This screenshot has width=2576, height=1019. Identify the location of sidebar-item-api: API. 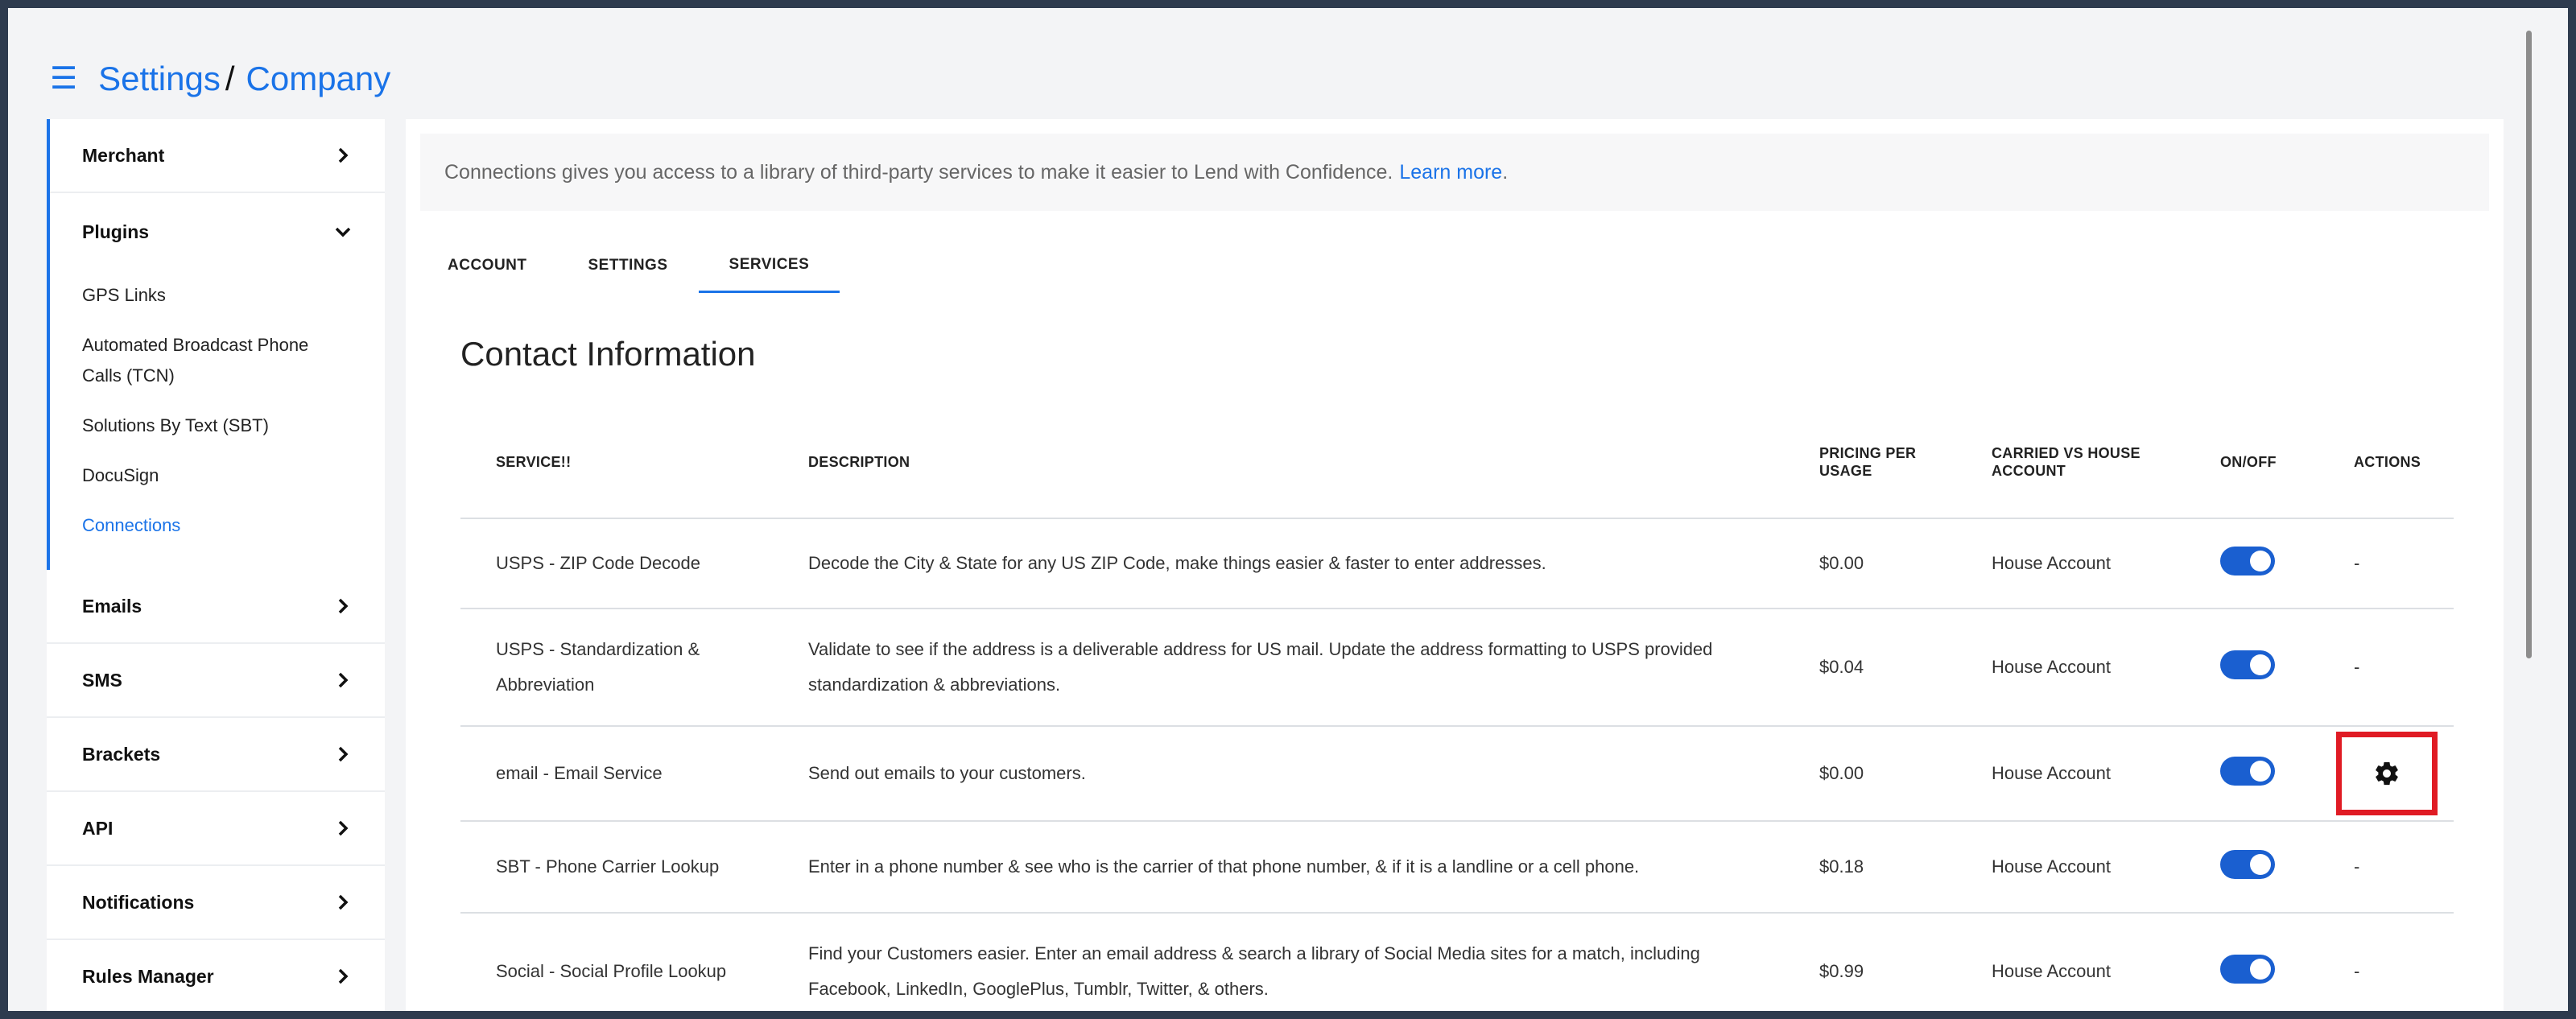
(216, 829).